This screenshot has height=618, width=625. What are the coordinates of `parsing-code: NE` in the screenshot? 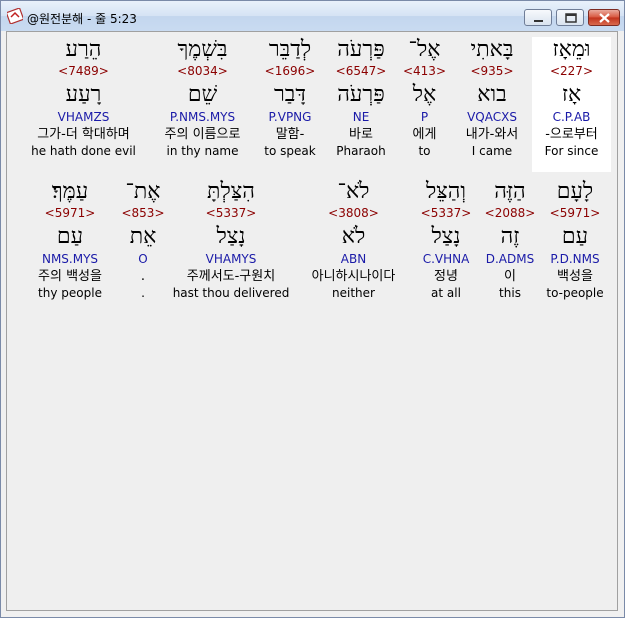 It's located at (361, 117).